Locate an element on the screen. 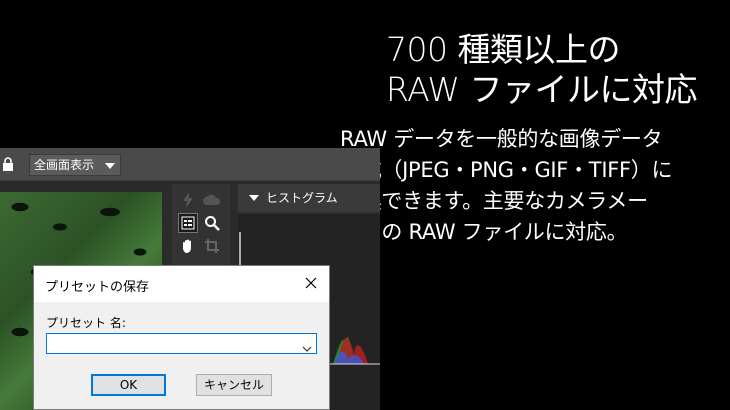 The height and width of the screenshot is (410, 730). close-icon is located at coordinates (311, 283).